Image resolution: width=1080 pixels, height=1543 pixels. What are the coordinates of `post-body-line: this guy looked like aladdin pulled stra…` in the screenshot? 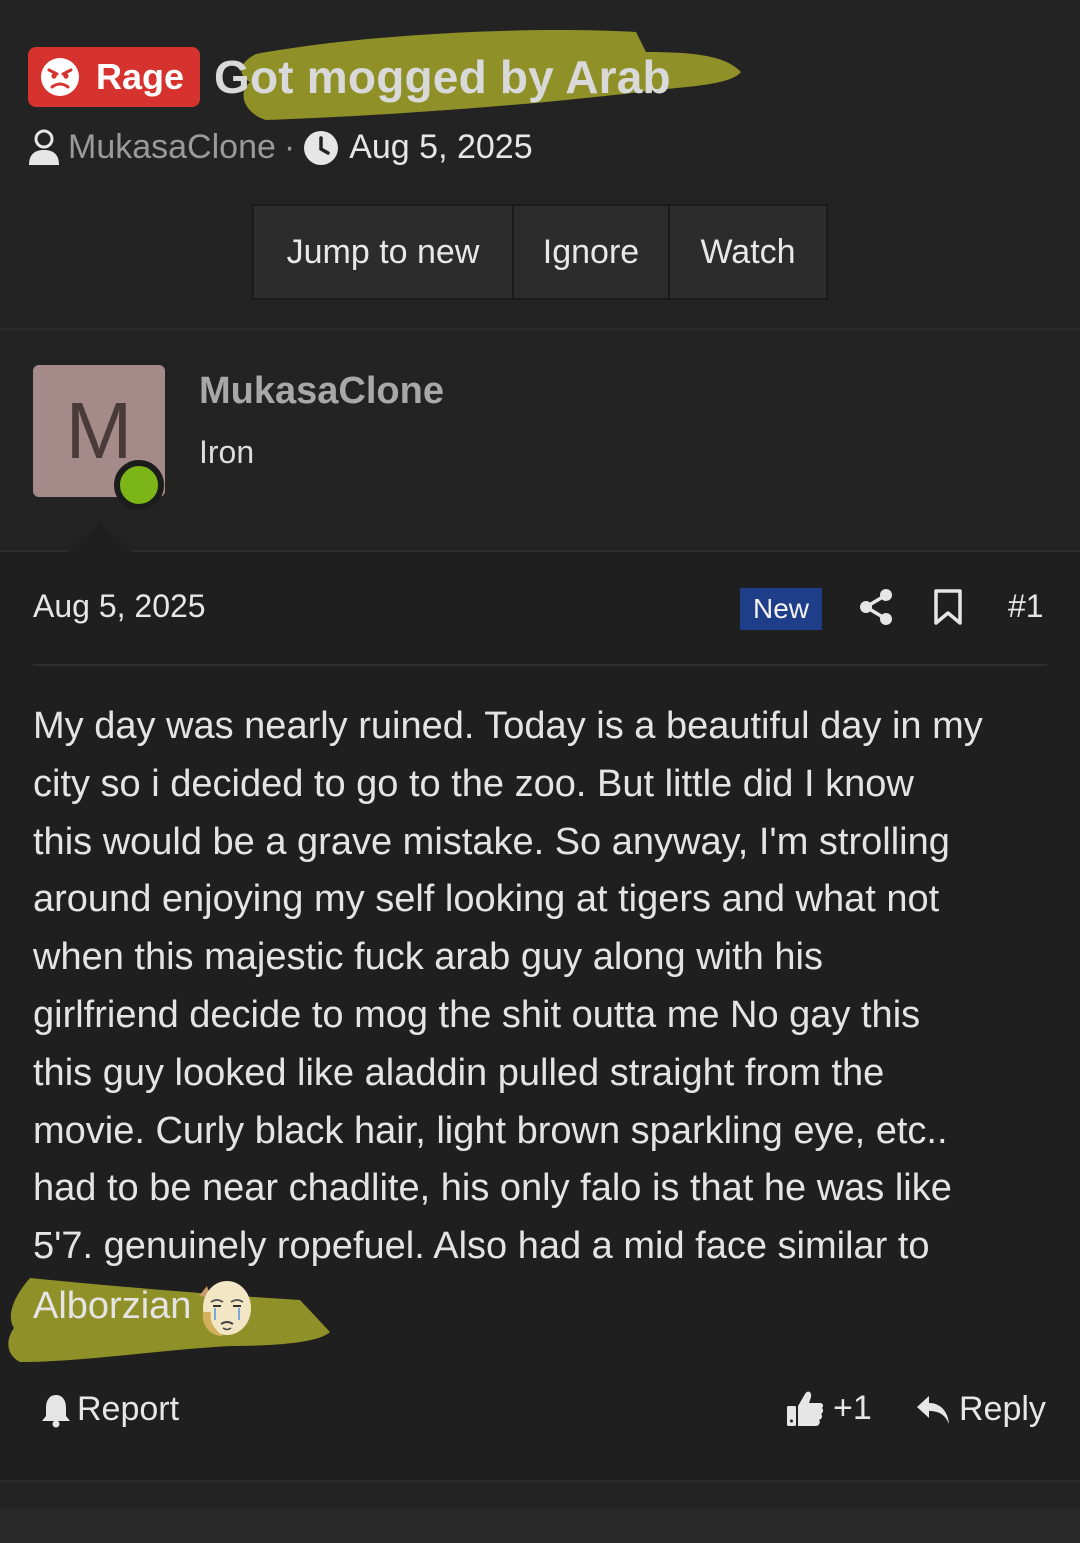 It's located at (459, 1072).